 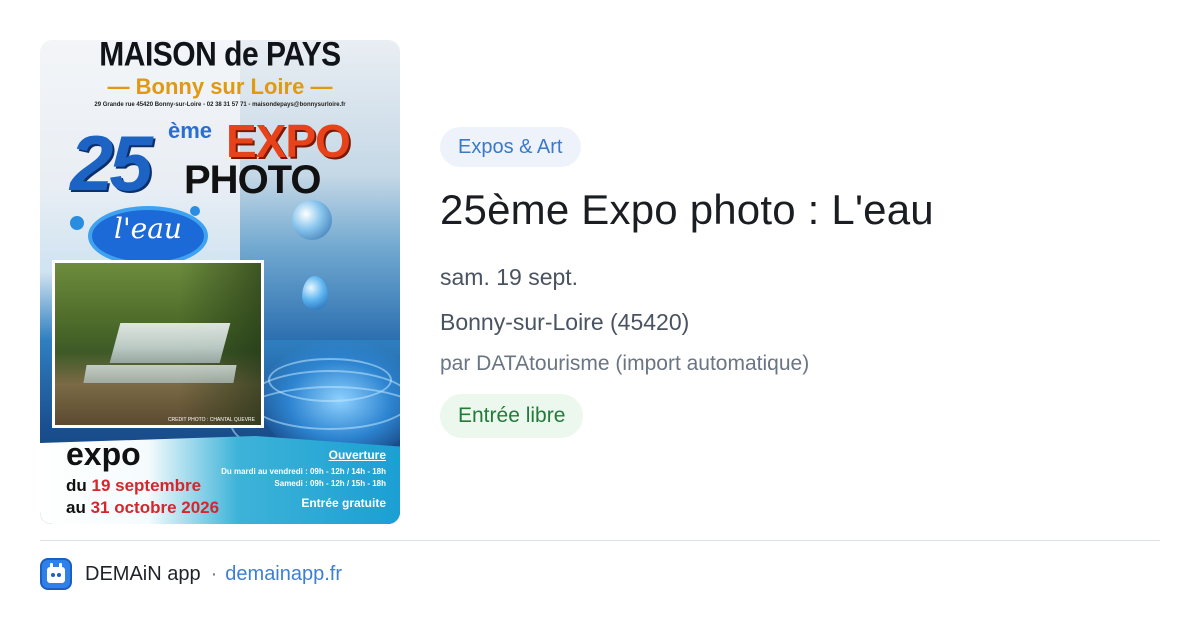 I want to click on event-date: sam. 19 sept., so click(x=509, y=277).